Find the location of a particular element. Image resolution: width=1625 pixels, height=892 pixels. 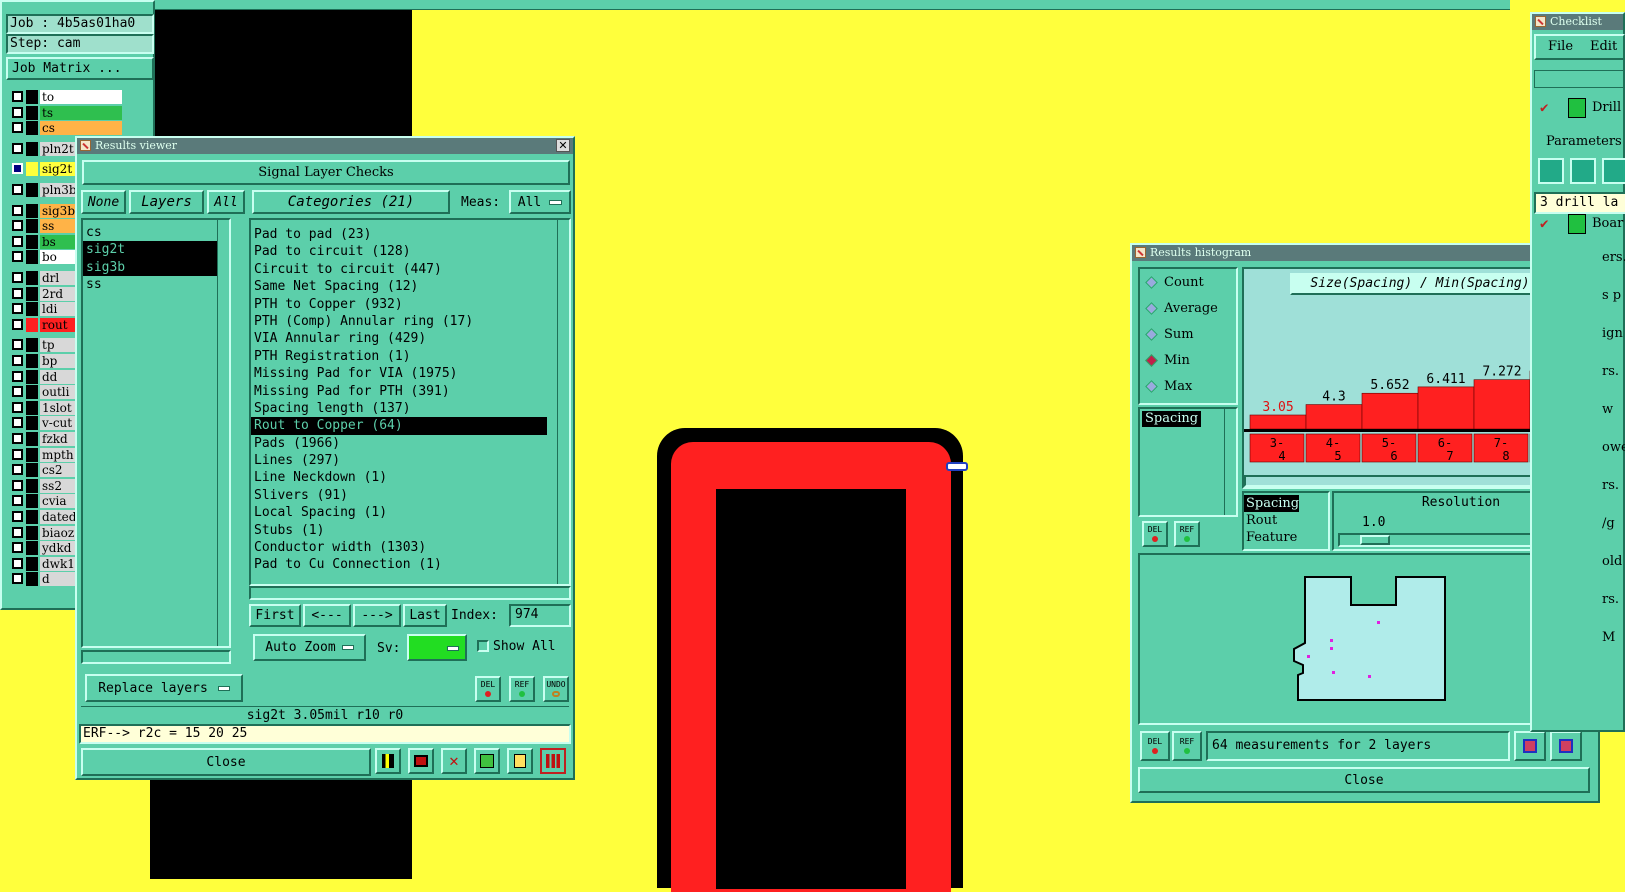

report-button is located at coordinates (520, 761).